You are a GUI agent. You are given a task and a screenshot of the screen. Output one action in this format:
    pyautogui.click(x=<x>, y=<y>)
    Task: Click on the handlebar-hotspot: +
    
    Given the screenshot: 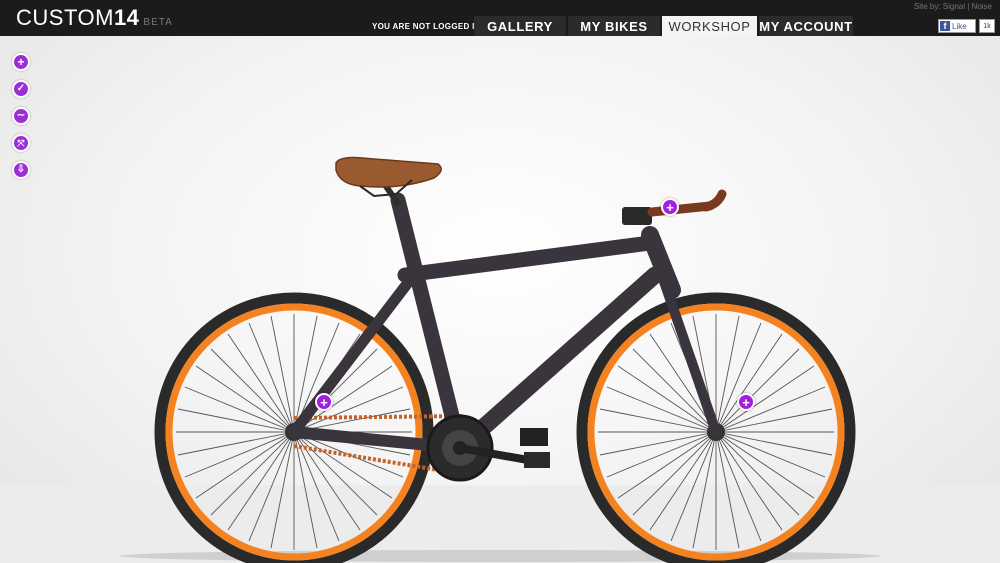 What is the action you would take?
    pyautogui.click(x=670, y=207)
    